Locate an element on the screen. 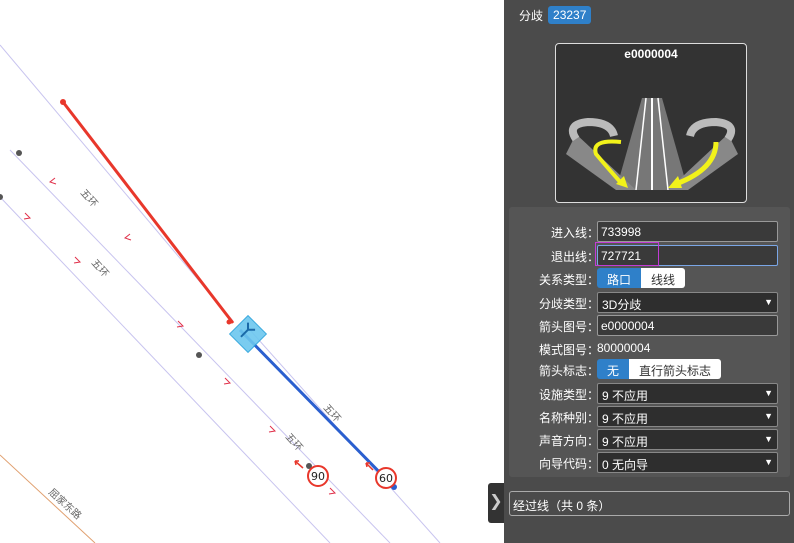  branch-pattern-preview: e0000004 is located at coordinates (651, 123).